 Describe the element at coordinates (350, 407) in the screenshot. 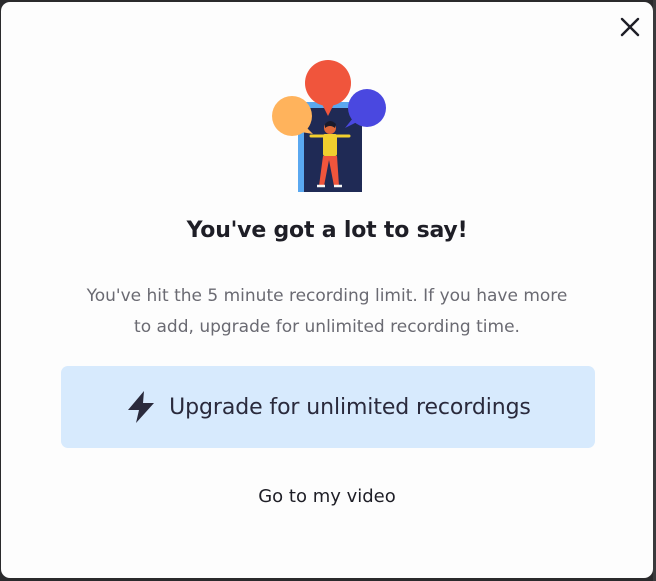

I see `upgrade-button-label: Upgrade for unlimited recordings` at that location.